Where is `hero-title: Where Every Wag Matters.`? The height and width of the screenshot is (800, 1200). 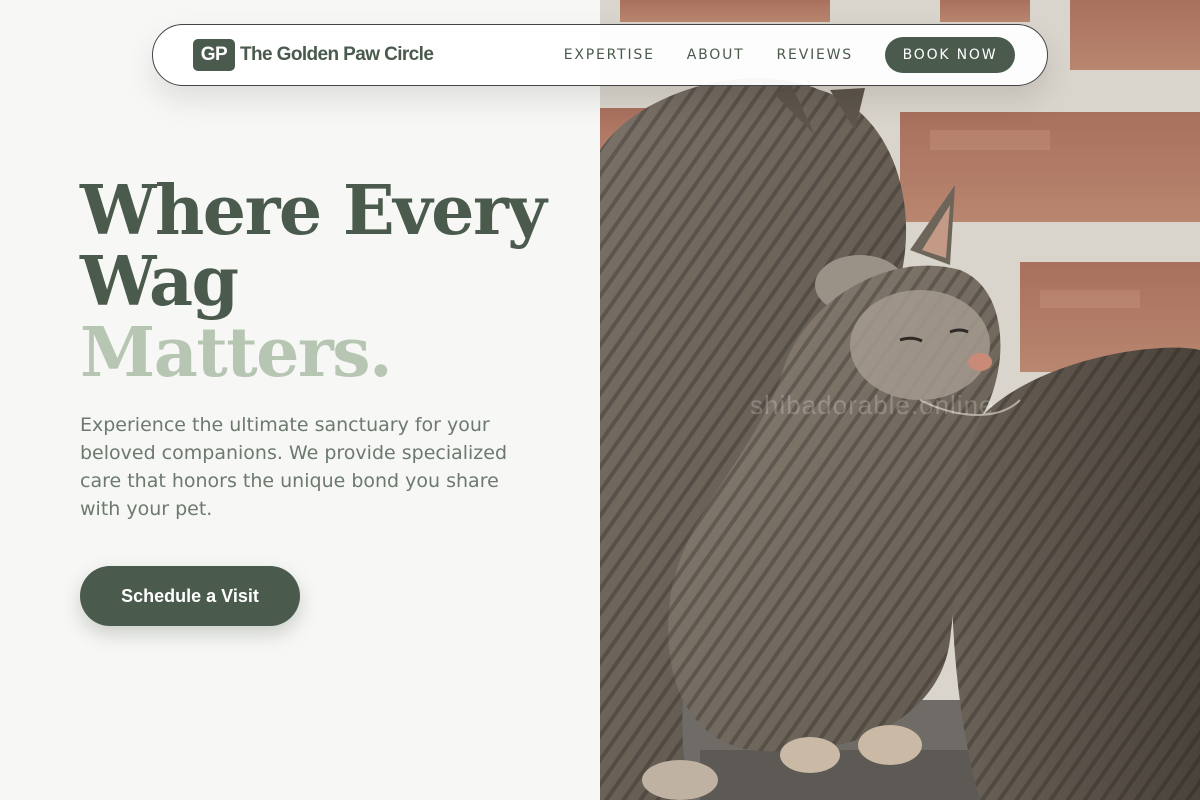 hero-title: Where Every Wag Matters. is located at coordinates (315, 282).